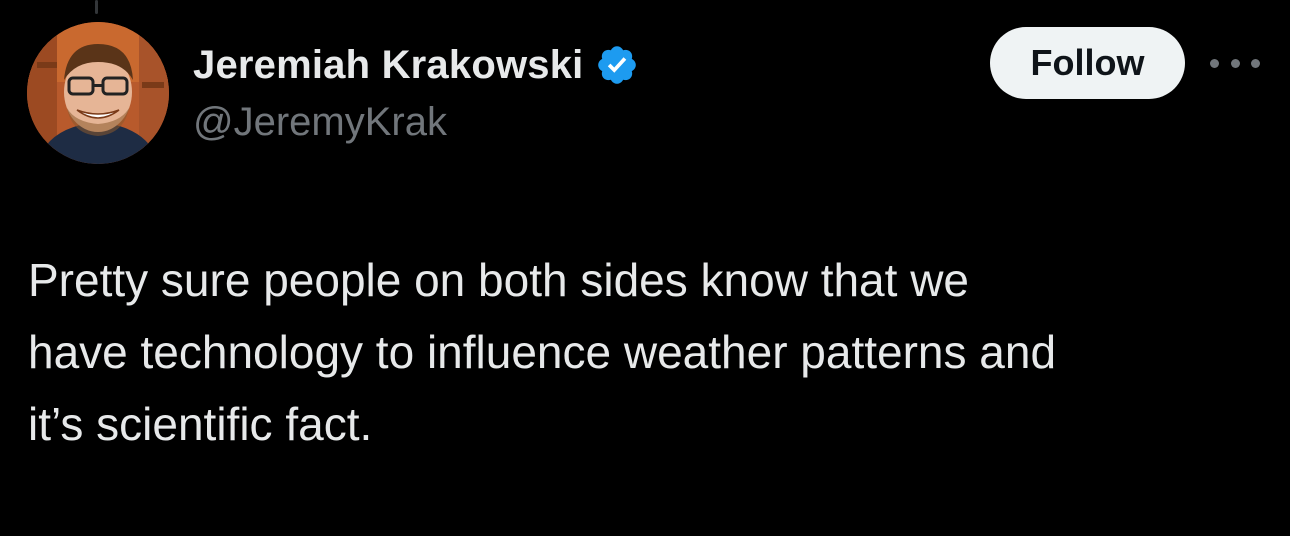 This screenshot has width=1290, height=536. I want to click on author-handle: @JeremyKrak, so click(320, 122).